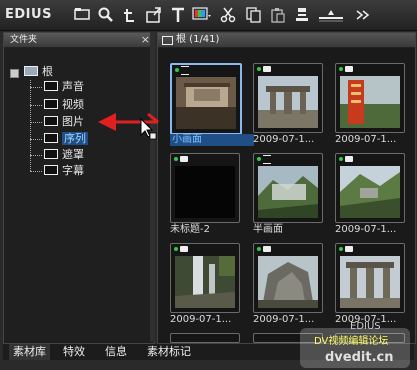 This screenshot has height=370, width=417. What do you see at coordinates (254, 15) in the screenshot?
I see `copy-icon` at bounding box center [254, 15].